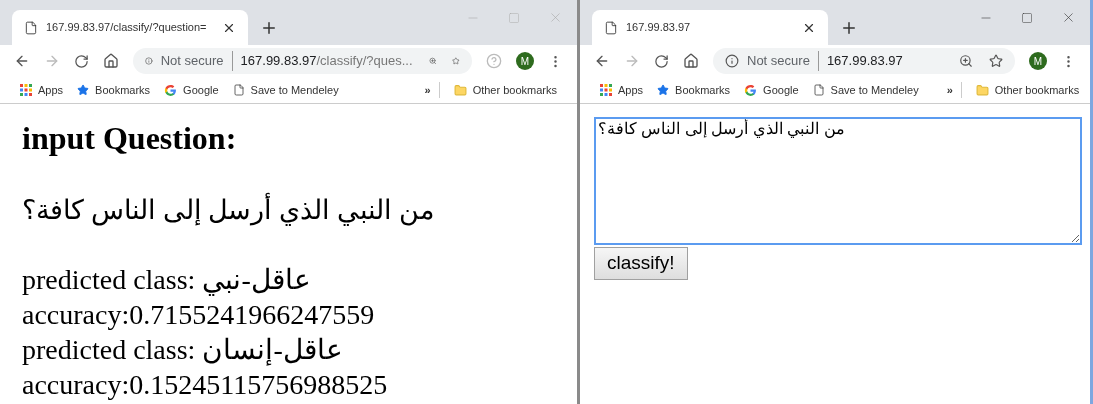 Image resolution: width=1093 pixels, height=404 pixels. What do you see at coordinates (198, 315) in the screenshot?
I see `accuracy-text: accuracy:0.7155241966247559` at bounding box center [198, 315].